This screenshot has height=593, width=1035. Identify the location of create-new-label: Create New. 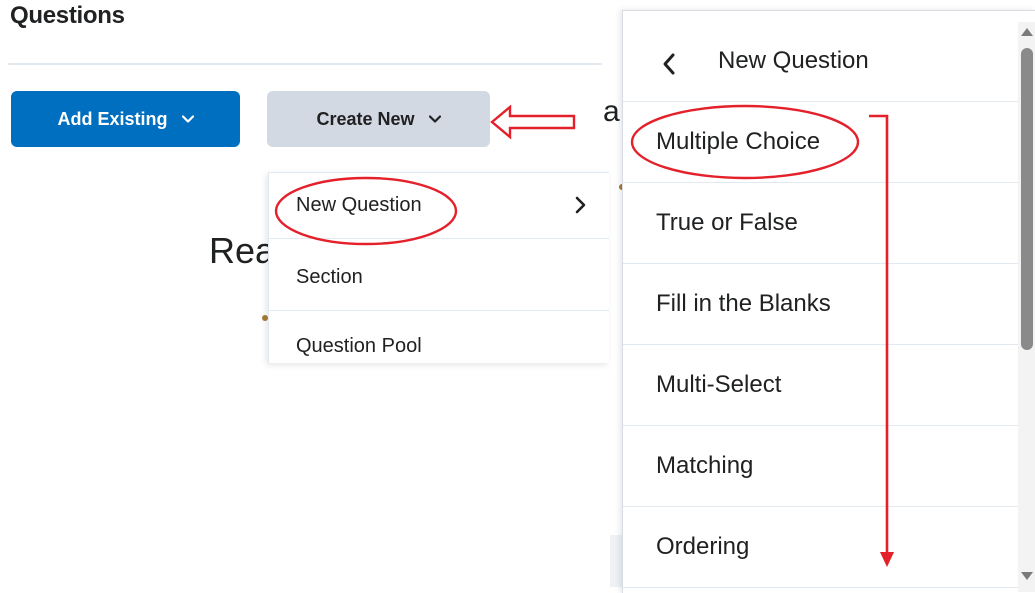
(365, 118).